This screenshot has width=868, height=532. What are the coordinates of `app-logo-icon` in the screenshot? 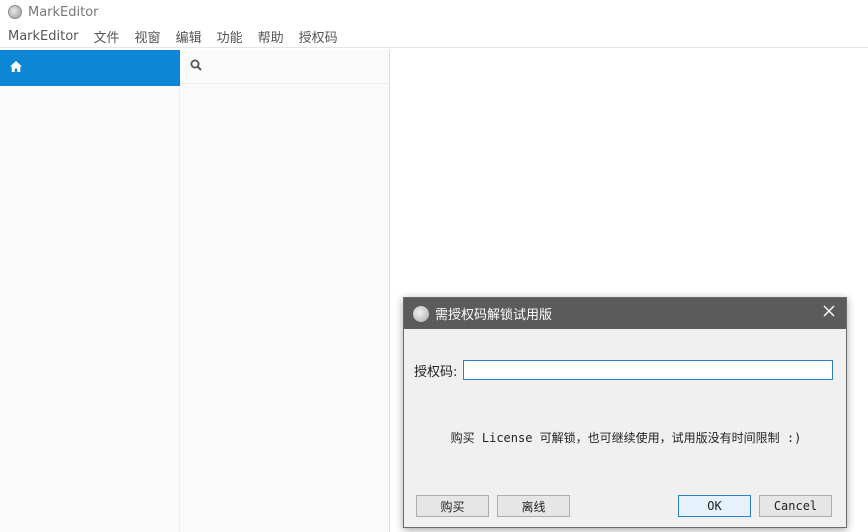 It's located at (15, 12).